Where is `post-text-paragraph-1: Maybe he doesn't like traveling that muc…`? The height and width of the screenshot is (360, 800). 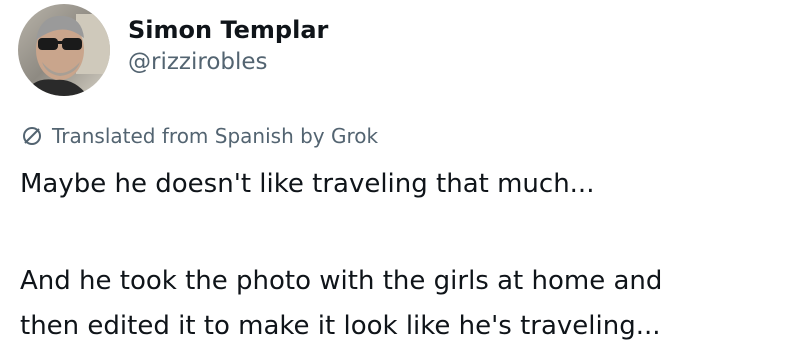 post-text-paragraph-1: Maybe he doesn't like traveling that muc… is located at coordinates (307, 184).